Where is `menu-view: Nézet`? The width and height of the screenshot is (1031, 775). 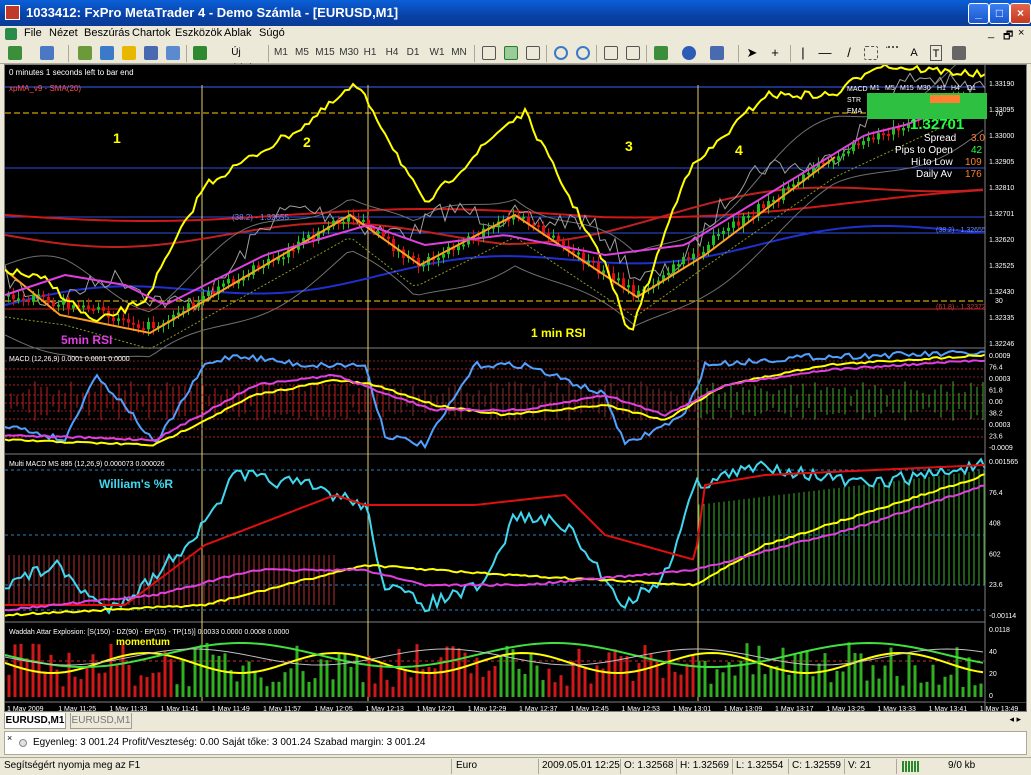
menu-view: Nézet is located at coordinates (63, 33).